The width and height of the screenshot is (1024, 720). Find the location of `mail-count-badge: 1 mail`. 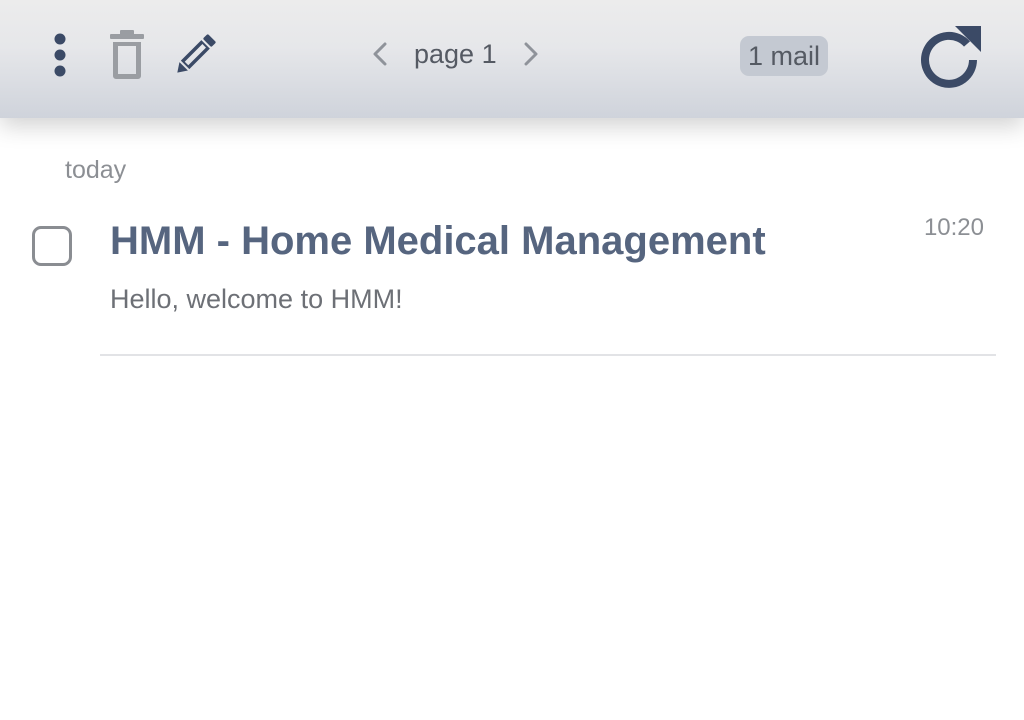

mail-count-badge: 1 mail is located at coordinates (784, 56).